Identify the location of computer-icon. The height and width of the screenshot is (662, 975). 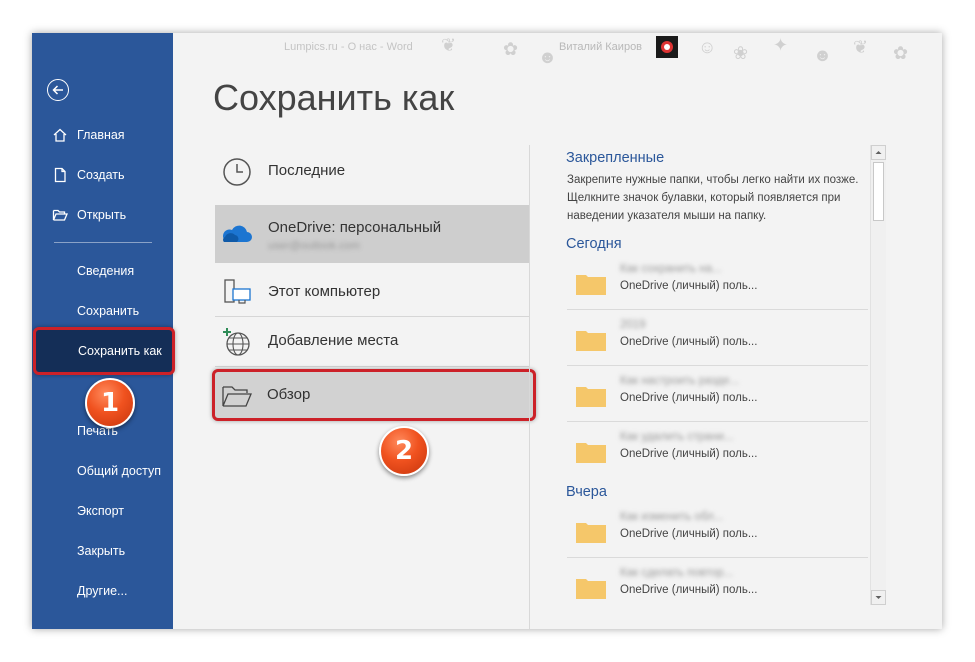
(237, 291).